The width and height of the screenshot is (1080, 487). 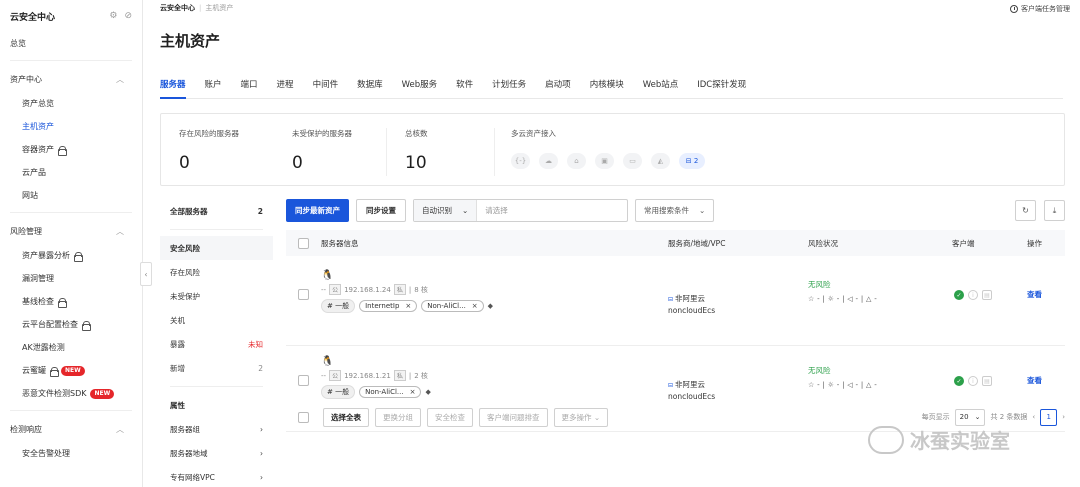 What do you see at coordinates (675, 210) in the screenshot?
I see `common-conditions-select: 常用搜索条件 ⌄` at bounding box center [675, 210].